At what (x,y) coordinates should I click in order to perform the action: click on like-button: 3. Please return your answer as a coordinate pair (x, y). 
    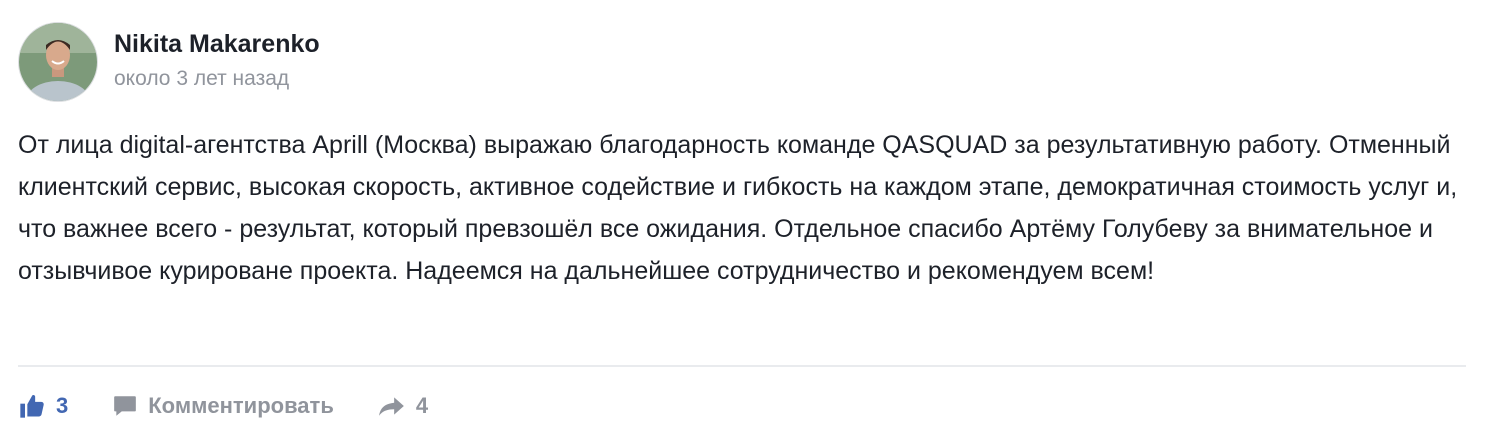
    Looking at the image, I should click on (43, 406).